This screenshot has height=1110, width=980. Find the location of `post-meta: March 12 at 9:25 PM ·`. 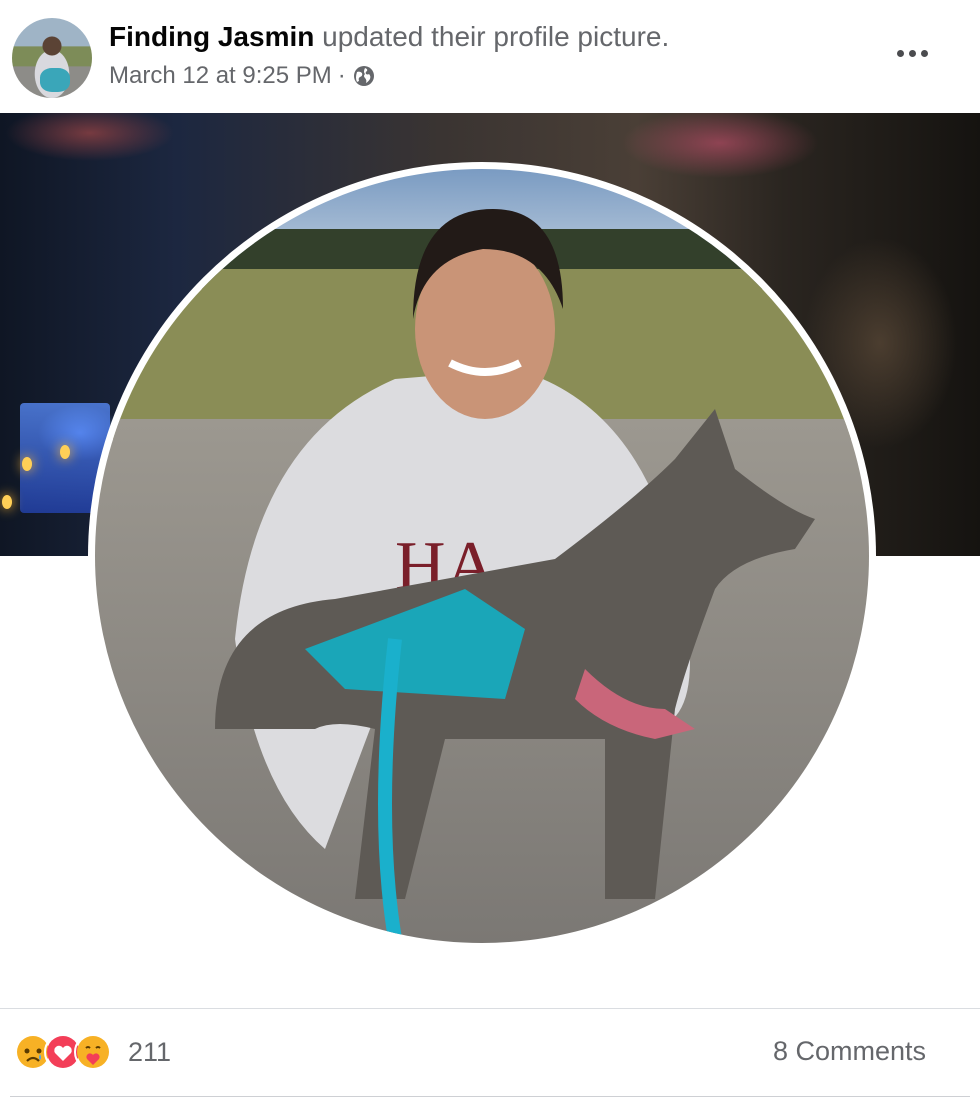

post-meta: March 12 at 9:25 PM · is located at coordinates (242, 76).